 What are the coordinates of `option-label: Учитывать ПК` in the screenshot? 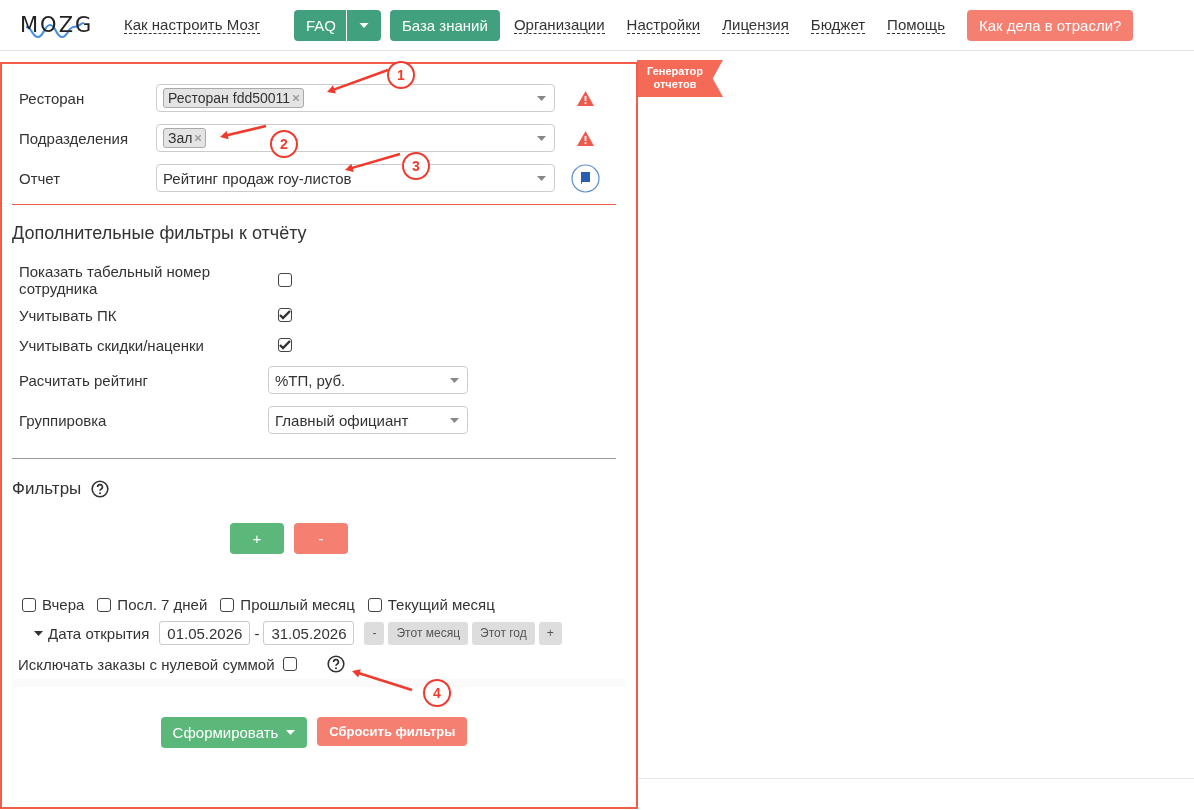 It's located at (68, 315).